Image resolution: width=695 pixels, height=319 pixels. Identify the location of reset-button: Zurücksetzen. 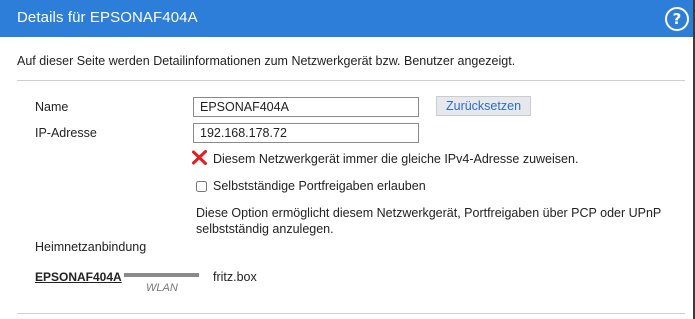
(483, 106).